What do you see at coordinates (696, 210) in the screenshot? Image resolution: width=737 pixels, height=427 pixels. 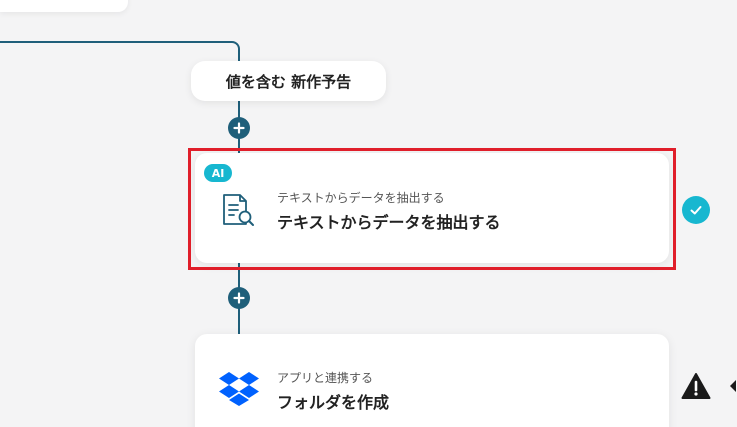 I see `completed-check-icon` at bounding box center [696, 210].